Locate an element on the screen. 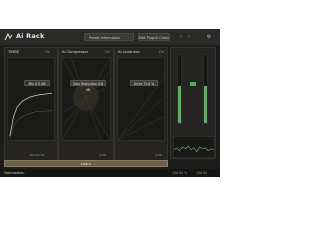  meter-right-fill is located at coordinates (205, 104).